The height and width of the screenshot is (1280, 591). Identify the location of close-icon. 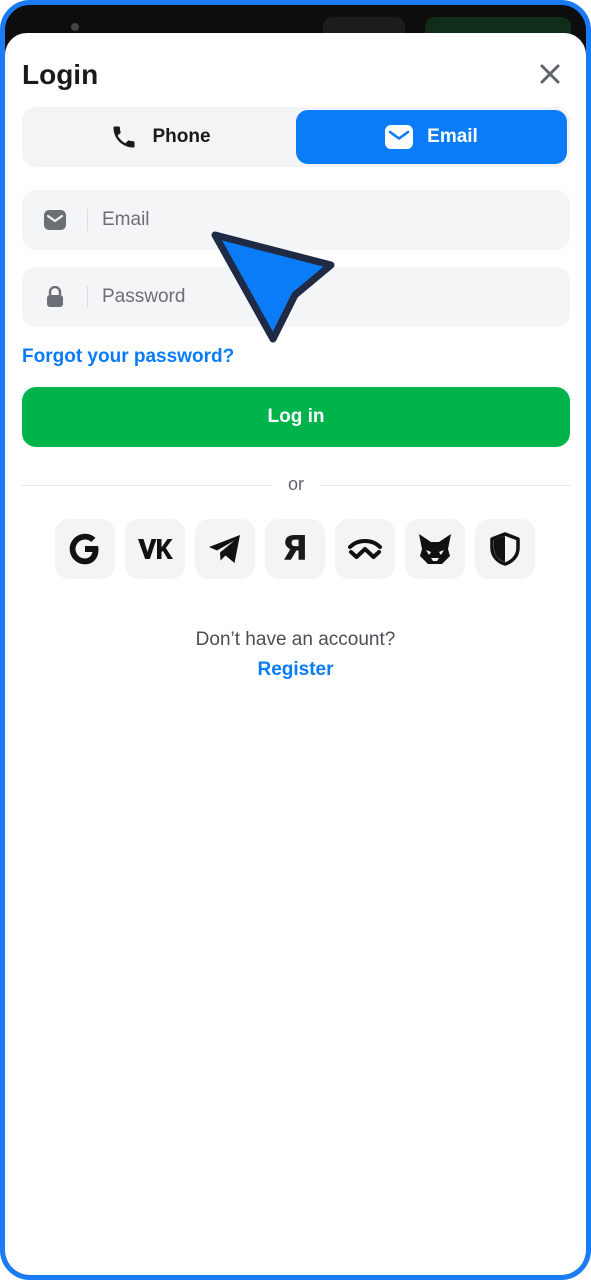
(550, 74).